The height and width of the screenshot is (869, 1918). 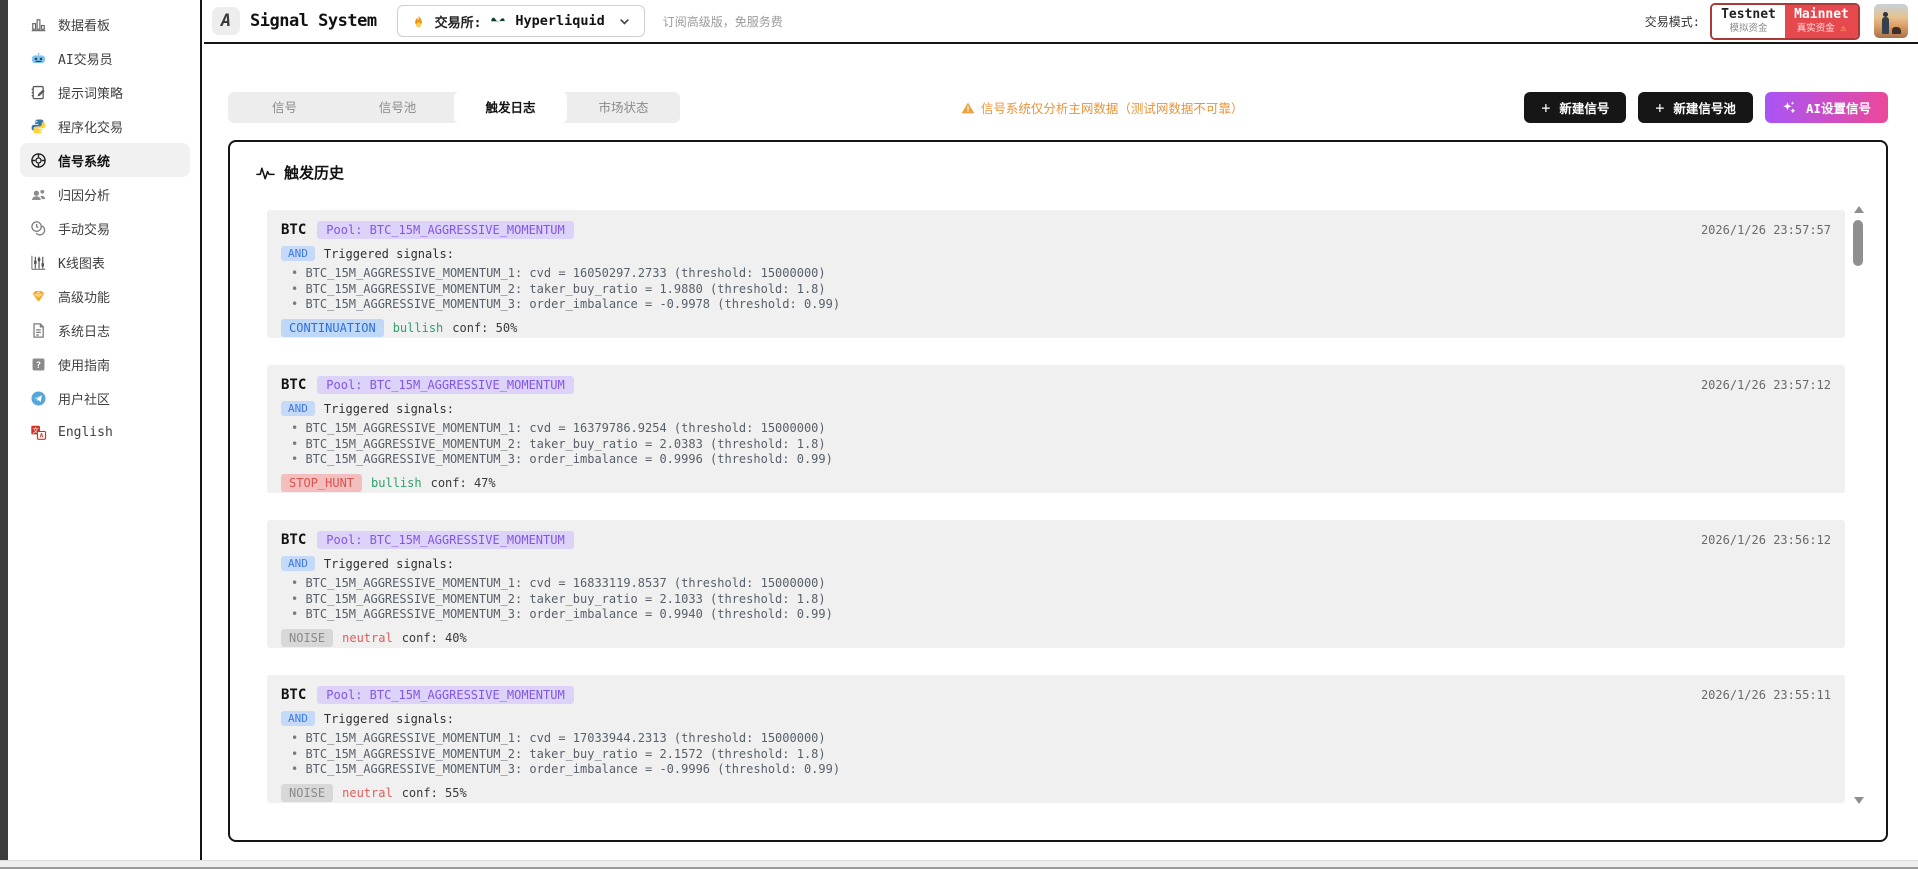 I want to click on target-icon, so click(x=38, y=160).